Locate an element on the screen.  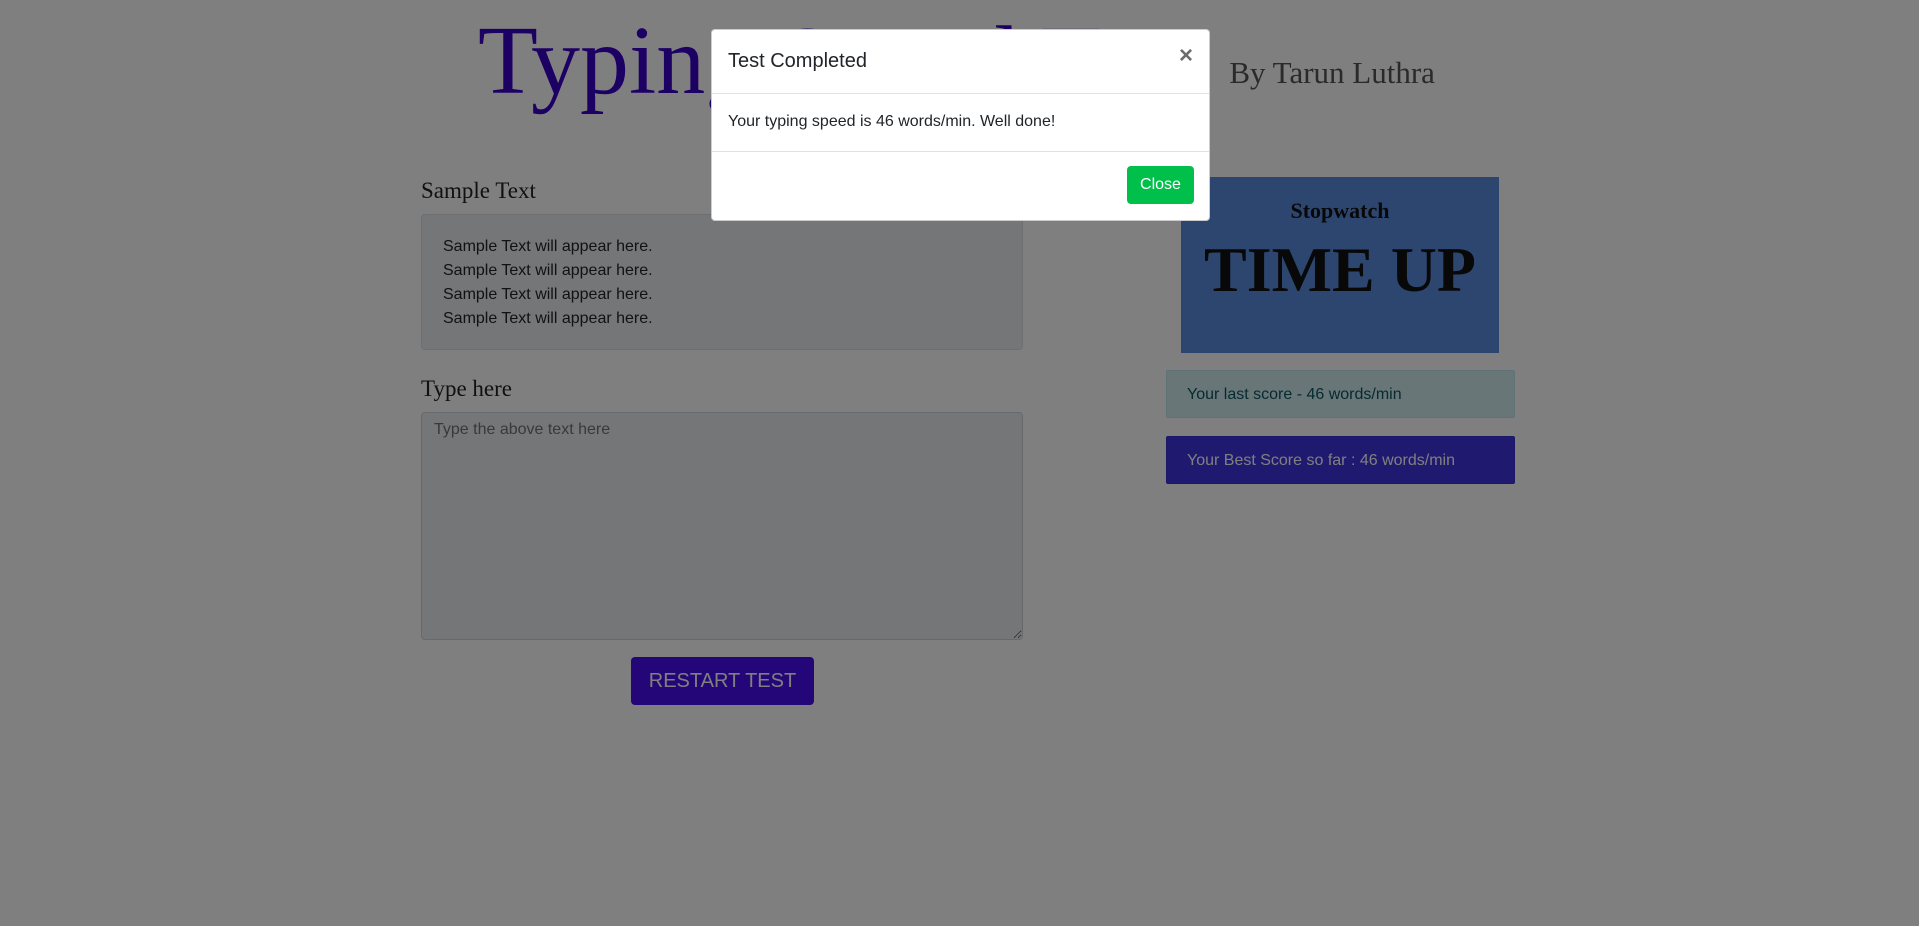
close-icon: × is located at coordinates (1186, 56).